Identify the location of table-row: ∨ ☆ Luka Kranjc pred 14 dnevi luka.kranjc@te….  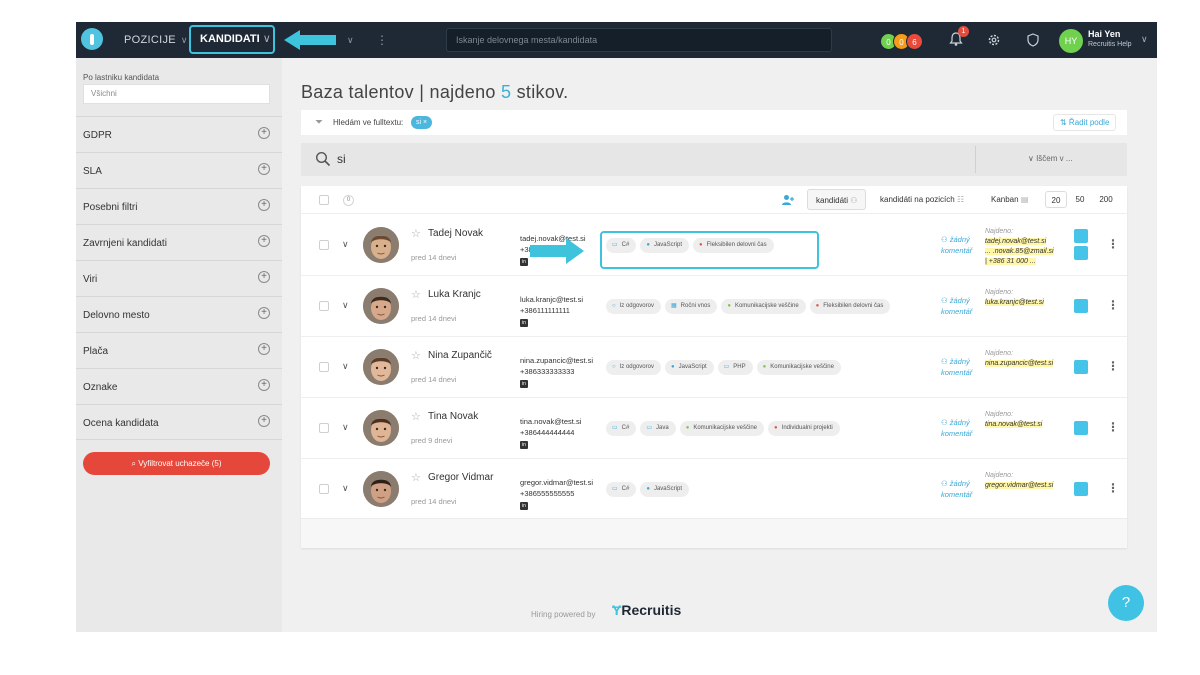
(714, 306).